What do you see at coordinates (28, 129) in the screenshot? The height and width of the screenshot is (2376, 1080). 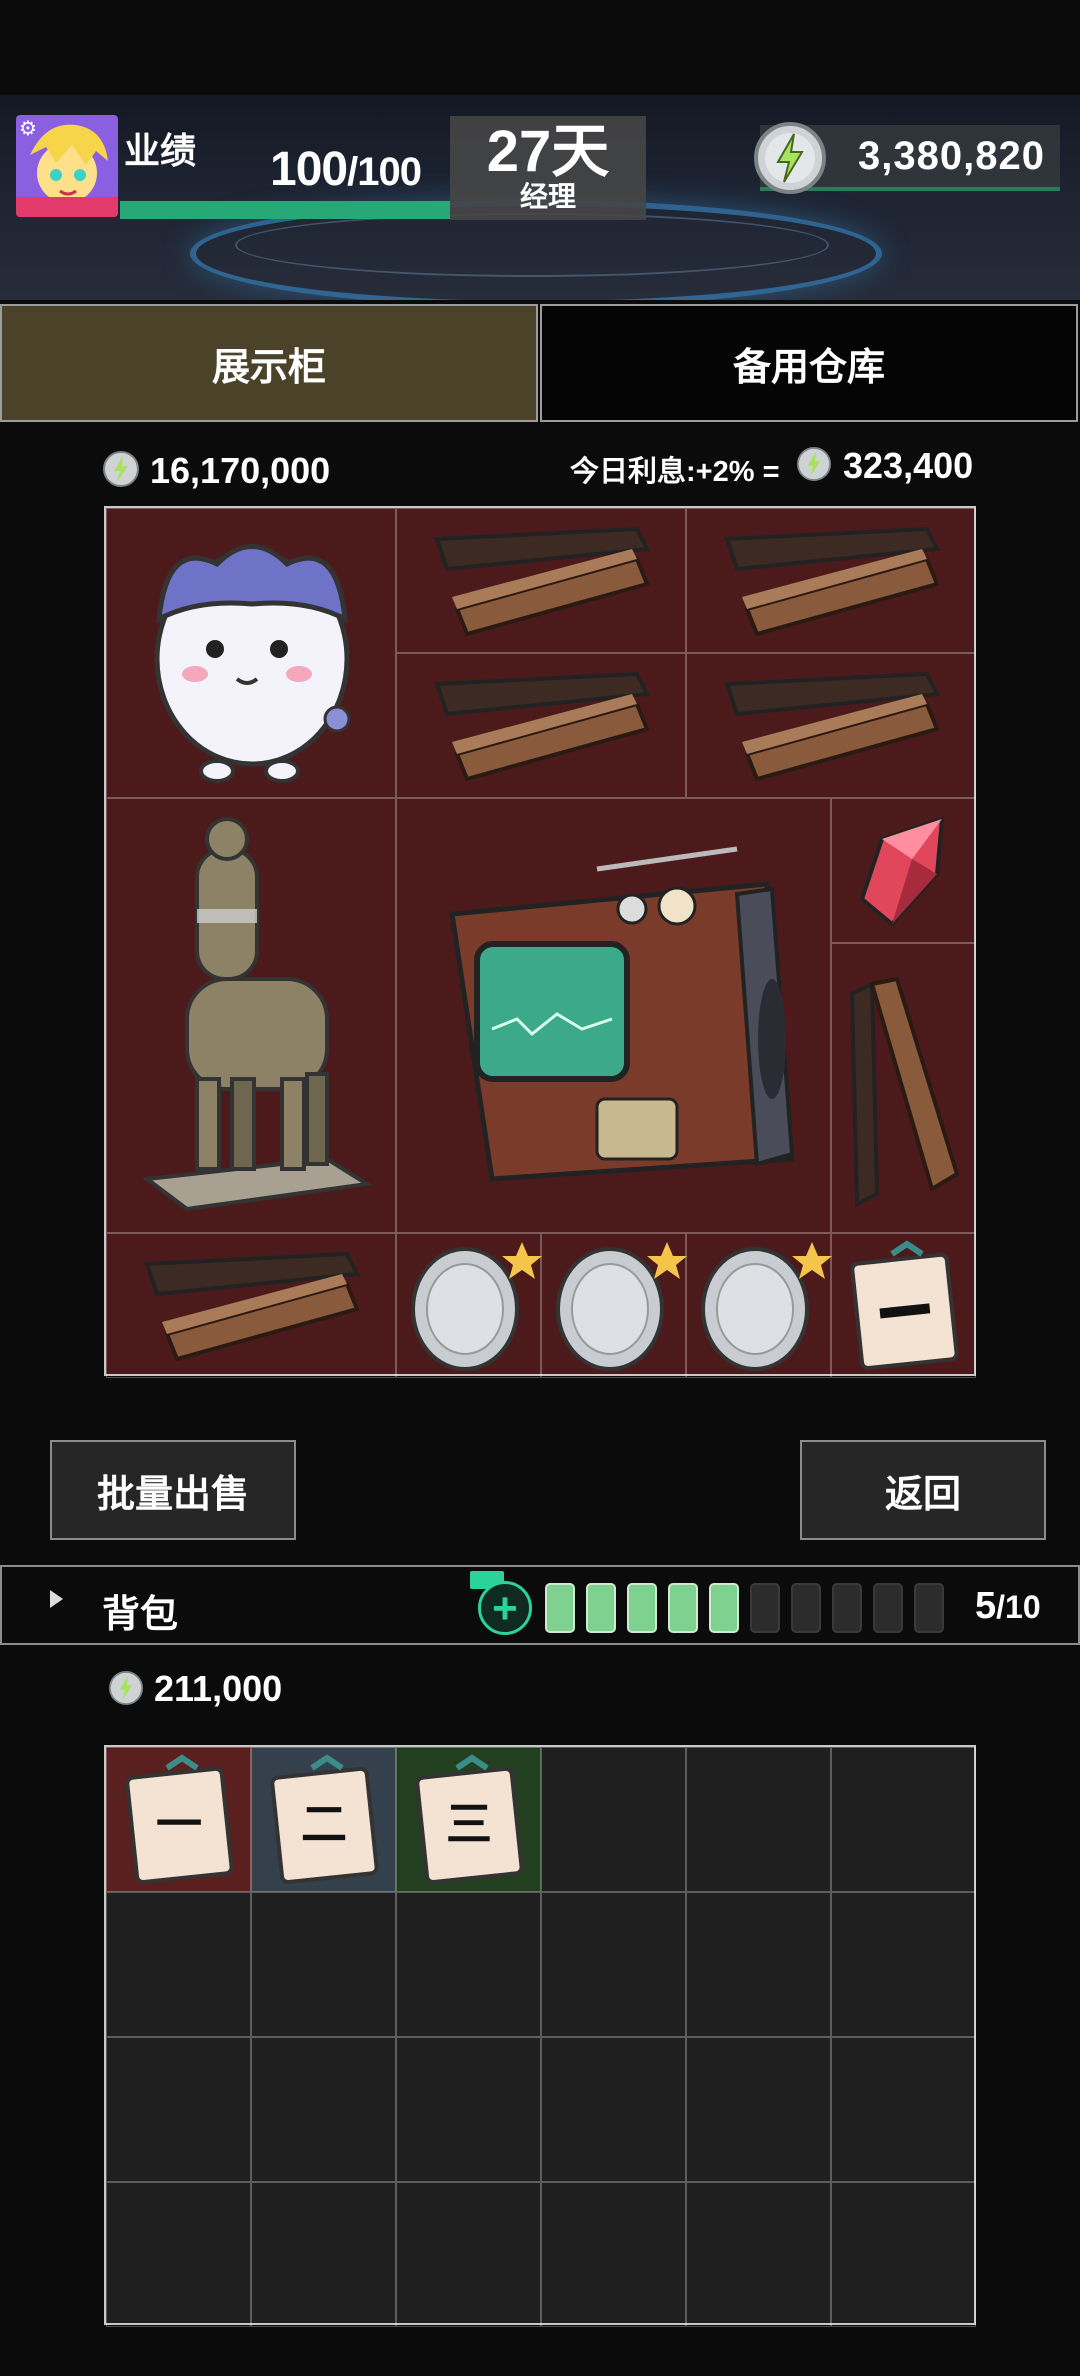 I see `settings-gear-icon: ⚙` at bounding box center [28, 129].